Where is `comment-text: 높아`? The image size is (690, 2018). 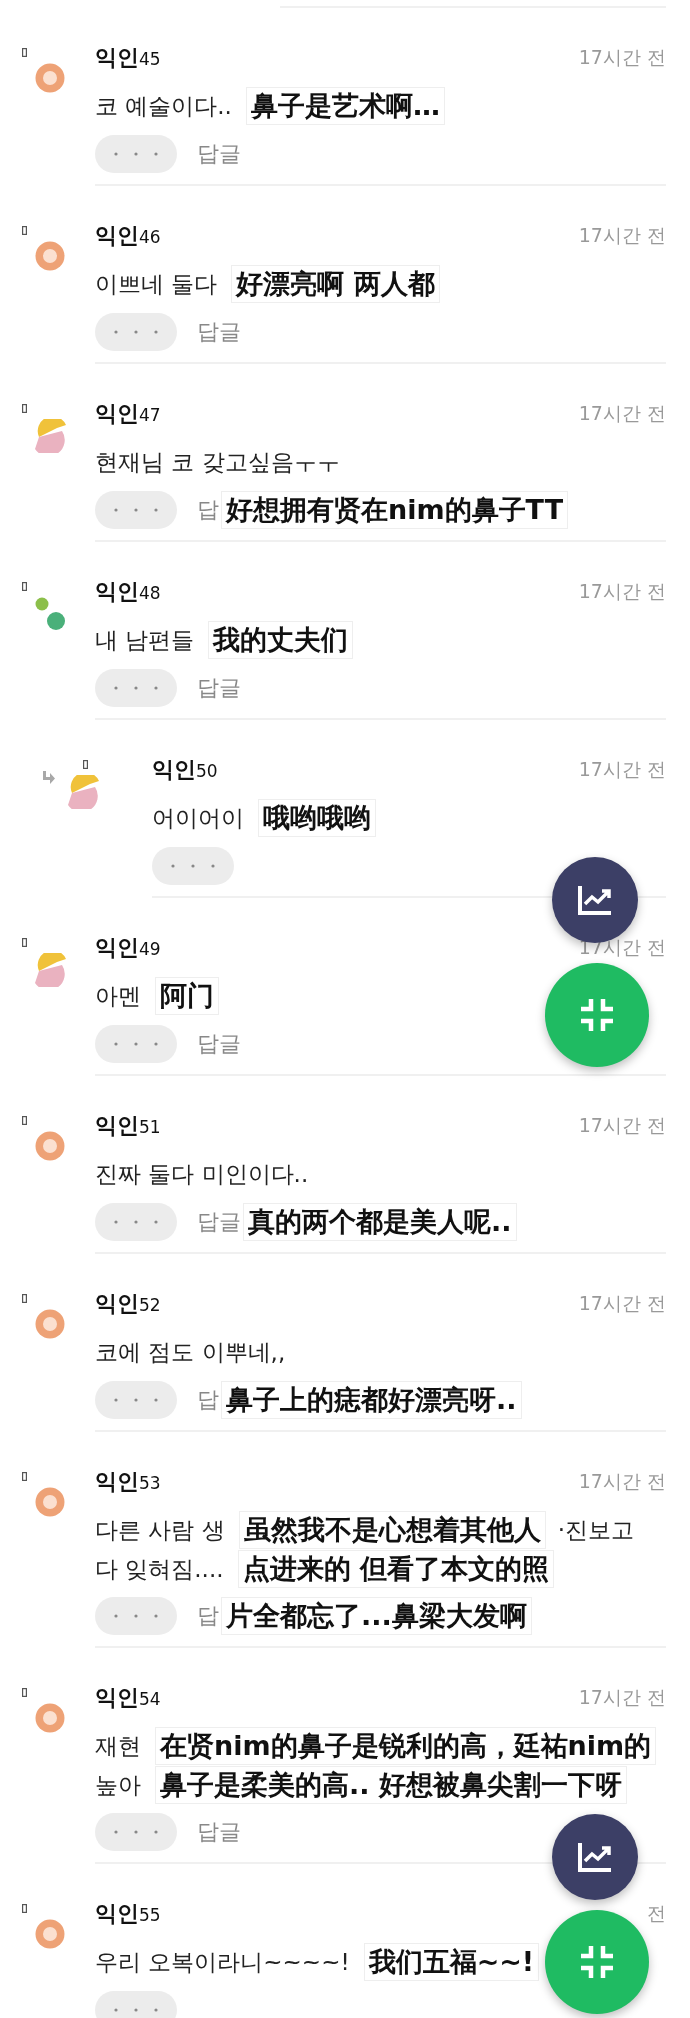
comment-text: 높아 is located at coordinates (118, 1785).